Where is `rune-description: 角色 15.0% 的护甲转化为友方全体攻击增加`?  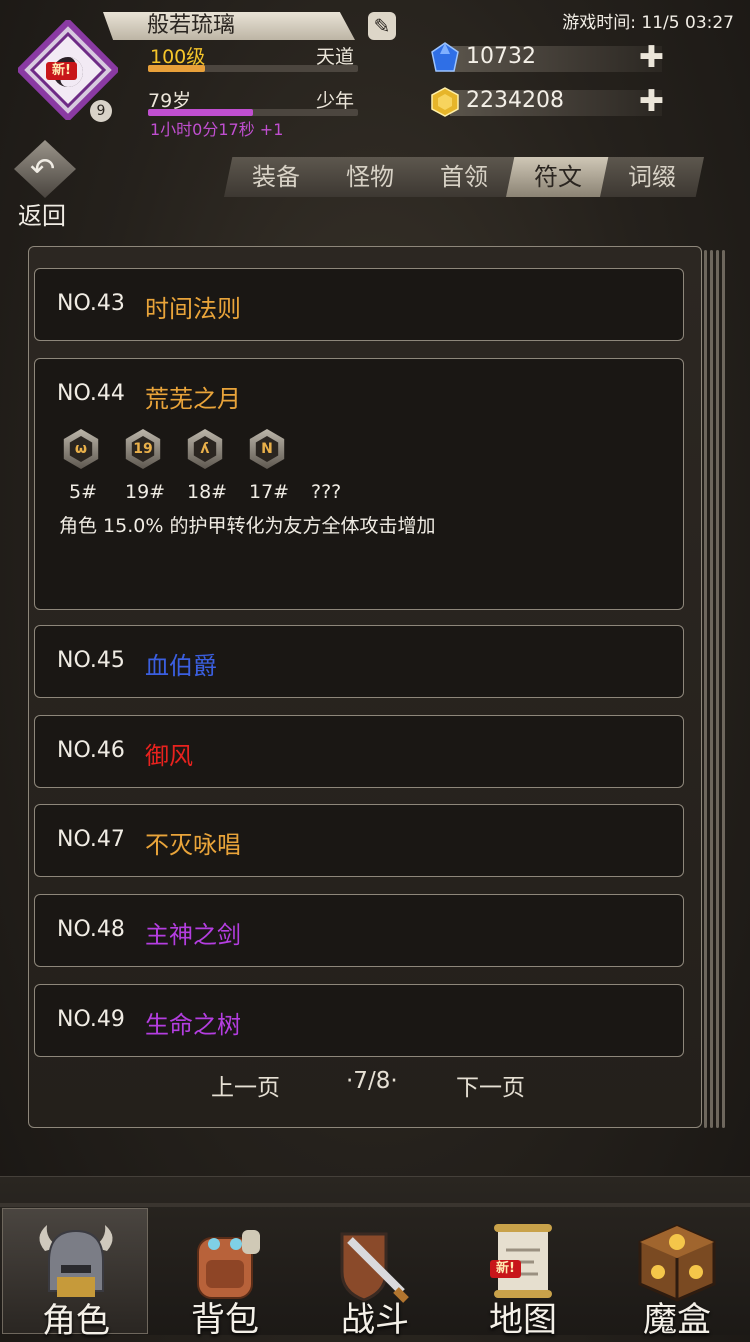
rune-description: 角色 15.0% 的护甲转化为友方全体攻击增加 is located at coordinates (247, 526).